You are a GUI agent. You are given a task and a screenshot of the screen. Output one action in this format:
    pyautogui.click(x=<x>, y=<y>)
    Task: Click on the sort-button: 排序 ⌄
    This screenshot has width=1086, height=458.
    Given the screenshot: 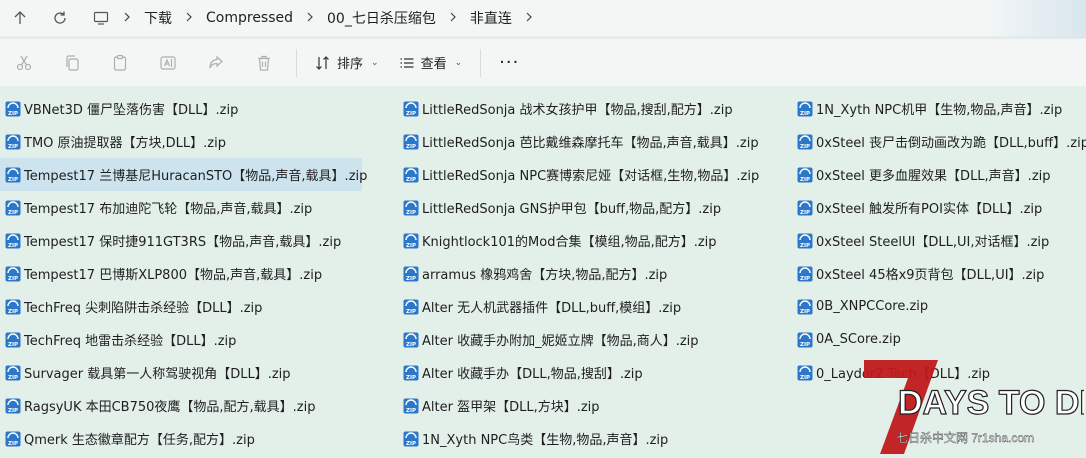 What is the action you would take?
    pyautogui.click(x=347, y=63)
    